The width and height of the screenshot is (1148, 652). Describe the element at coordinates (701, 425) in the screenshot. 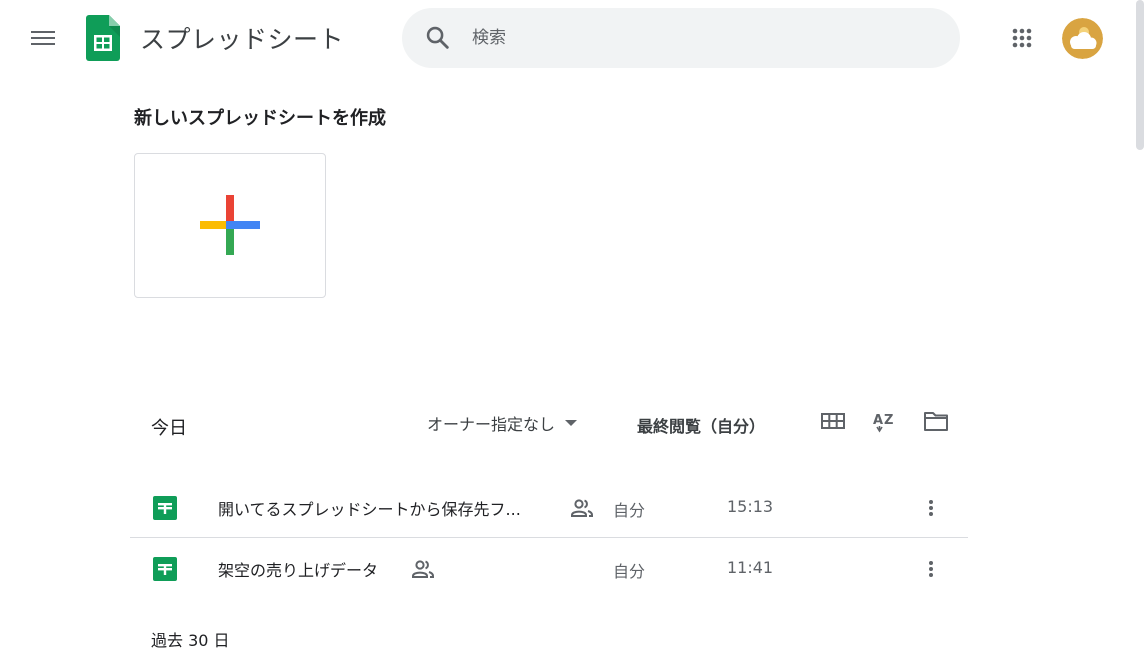

I see `sort-by-last-viewed: 最終閲覧（自分）` at that location.